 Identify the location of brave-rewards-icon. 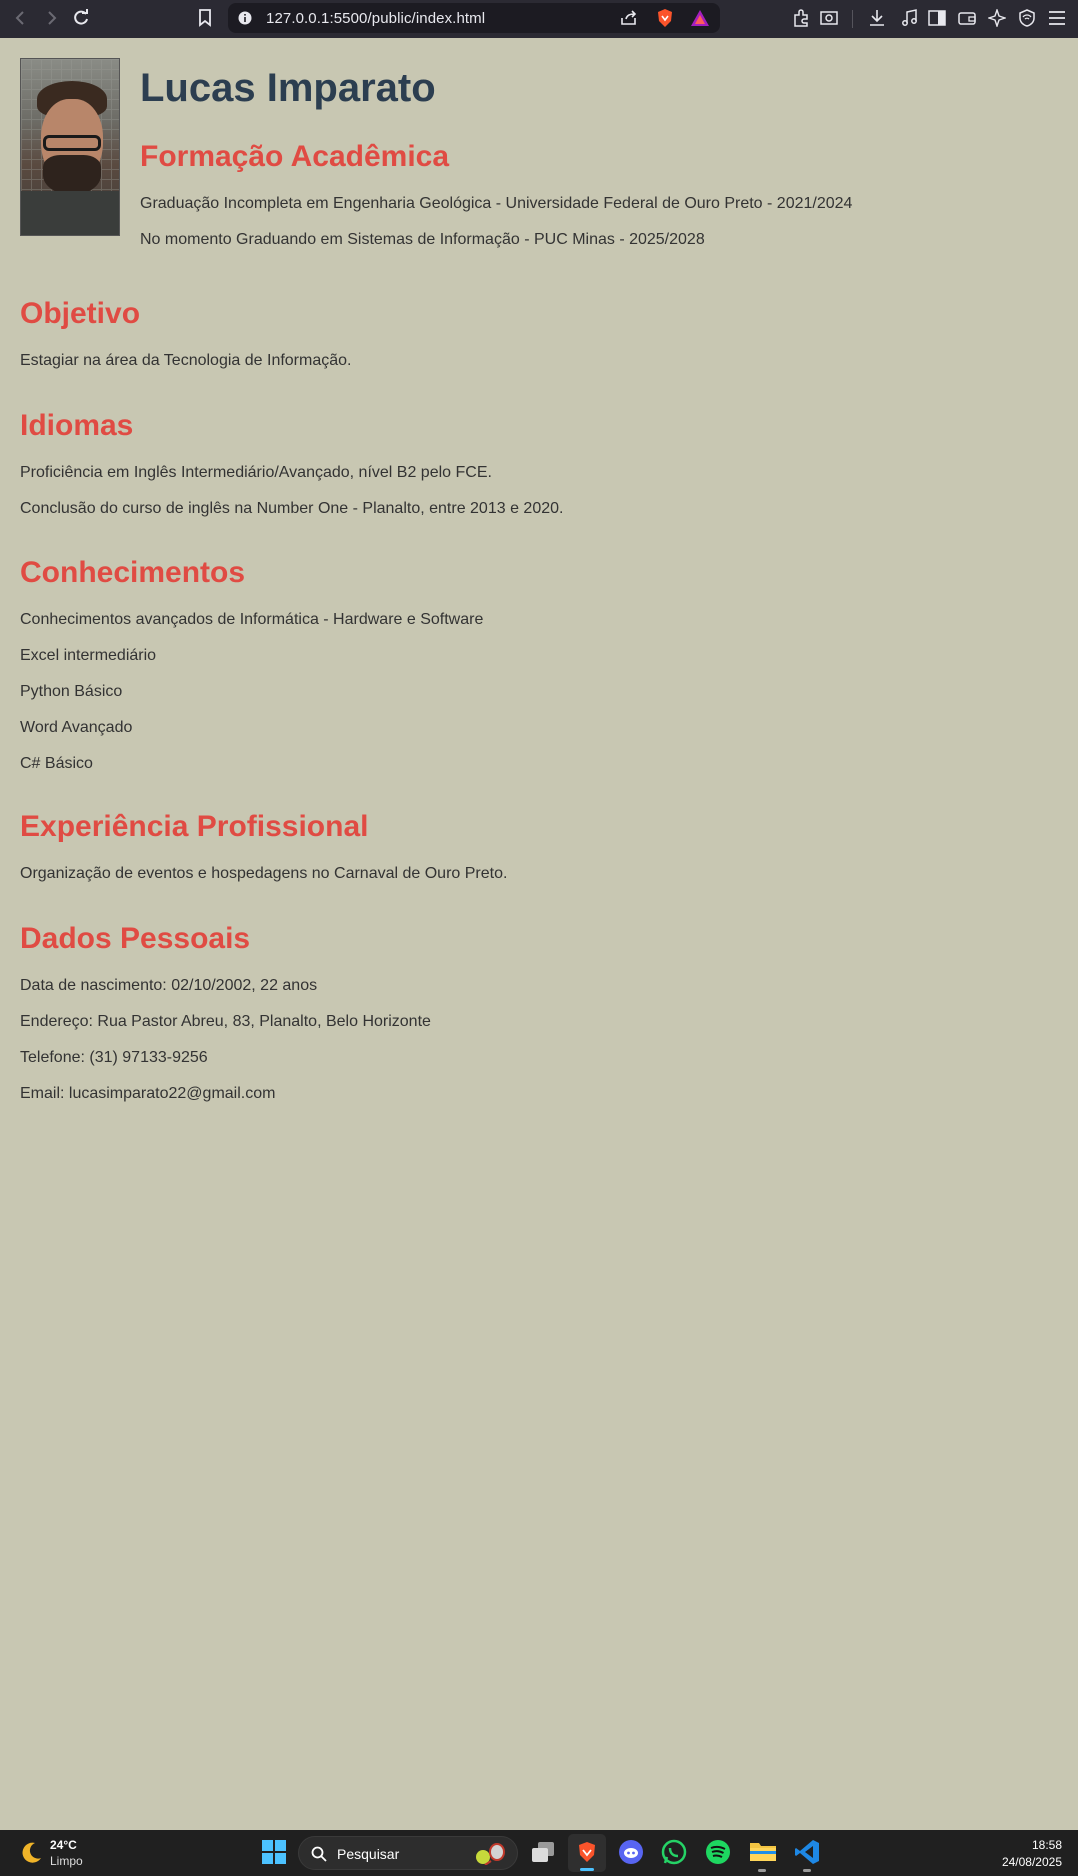
(700, 18).